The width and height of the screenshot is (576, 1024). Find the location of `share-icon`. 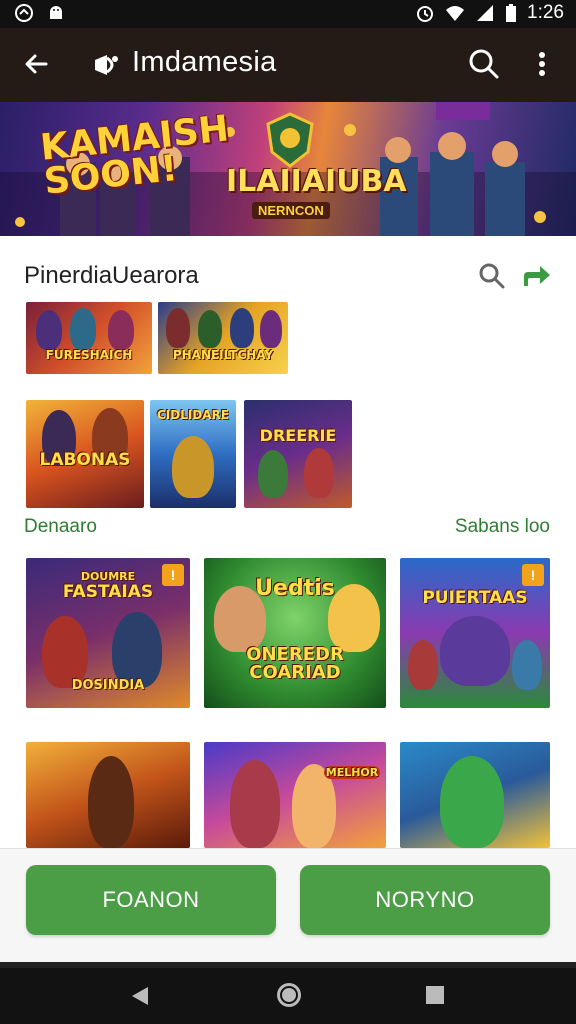

share-icon is located at coordinates (537, 276).